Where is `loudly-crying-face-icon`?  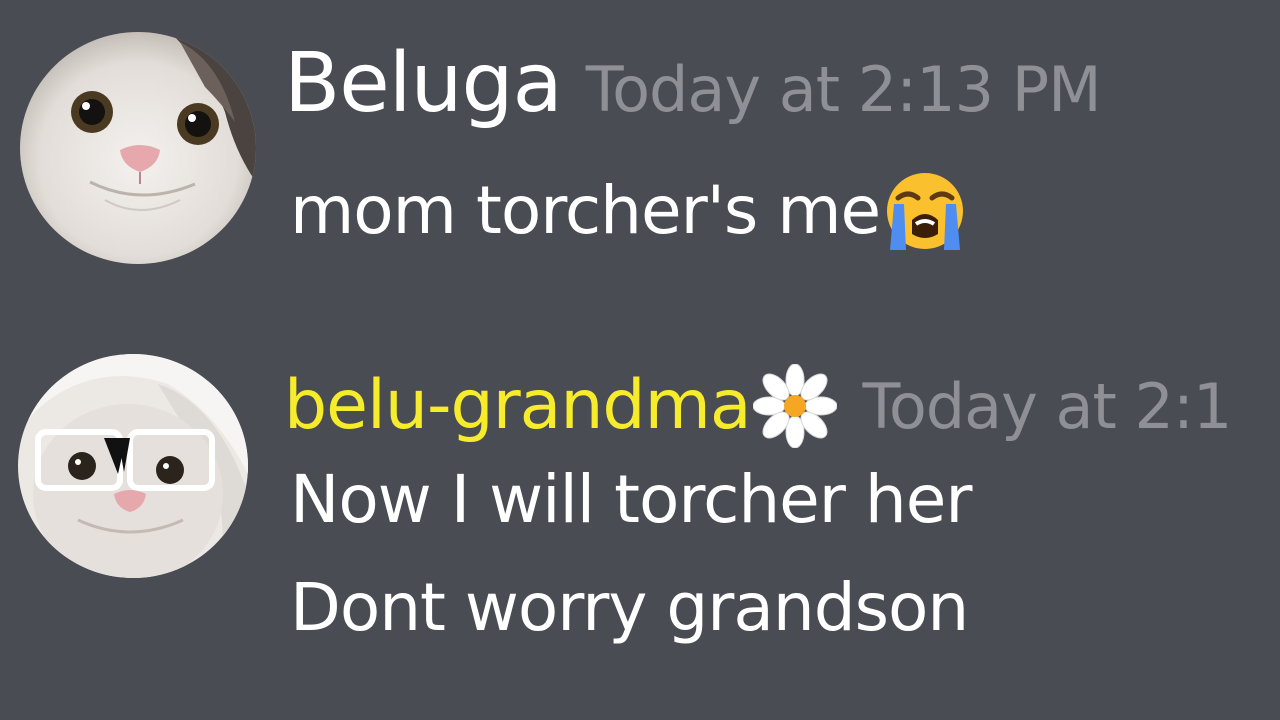
loudly-crying-face-icon is located at coordinates (925, 211).